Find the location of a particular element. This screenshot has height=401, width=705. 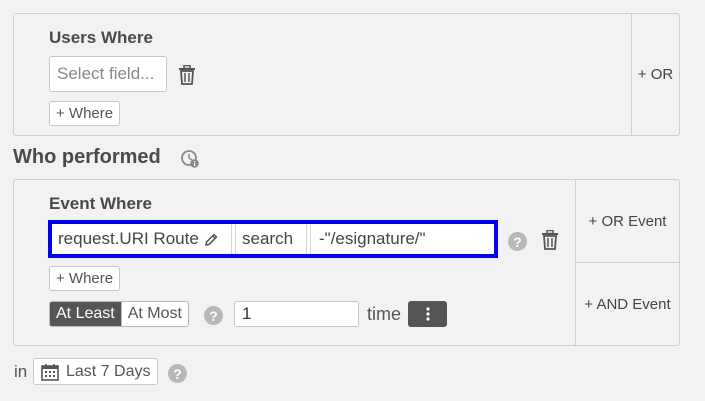

clock-info-icon is located at coordinates (190, 159).